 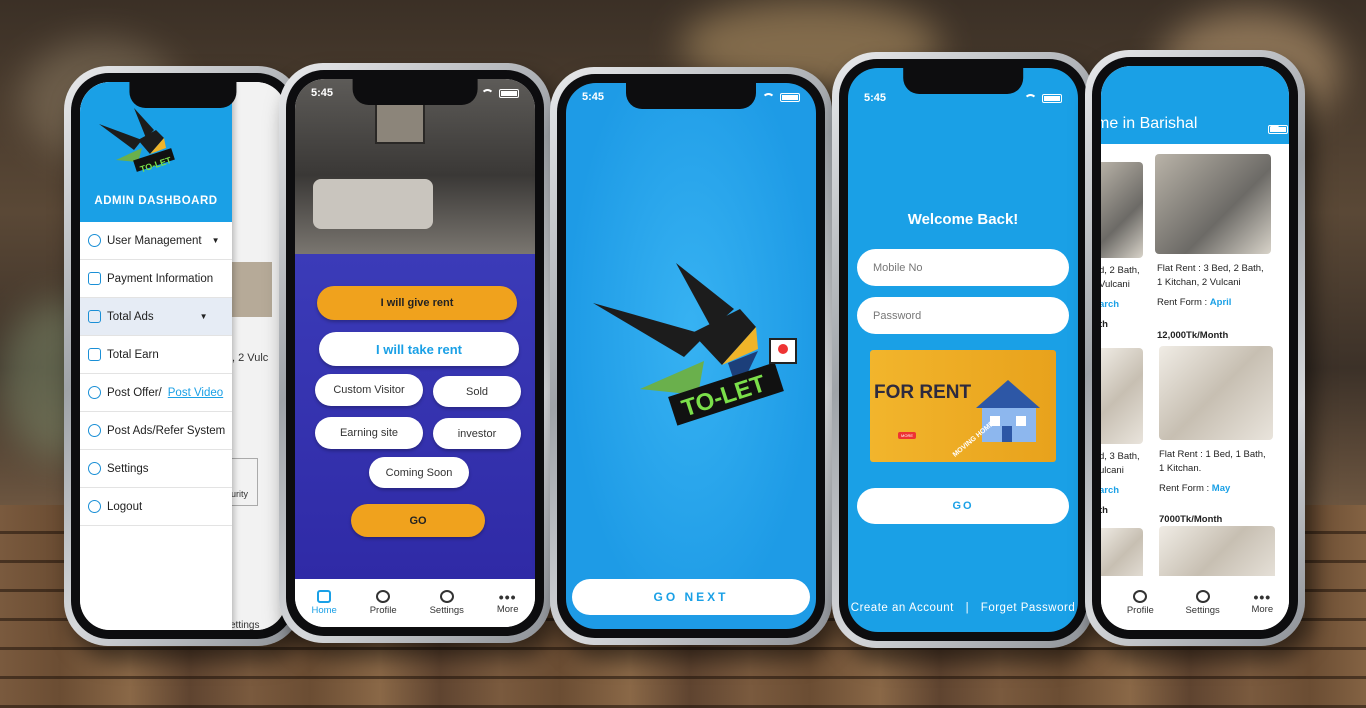 I want to click on sold-button: Sold, so click(x=477, y=391).